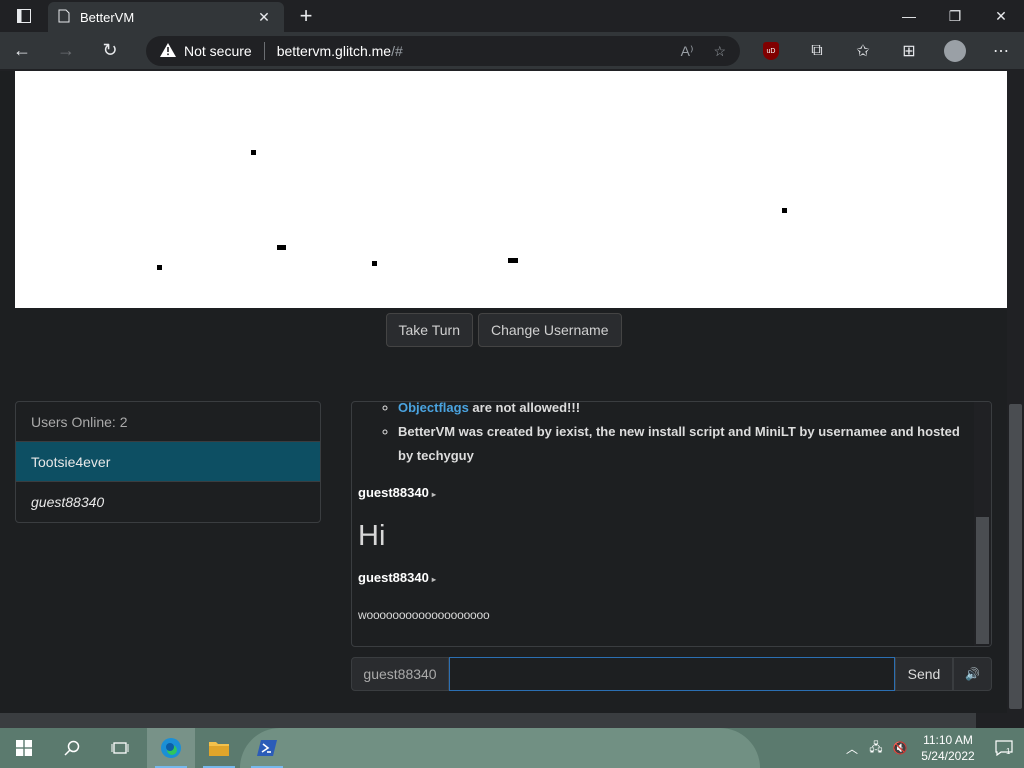  I want to click on start-icon, so click(24, 748).